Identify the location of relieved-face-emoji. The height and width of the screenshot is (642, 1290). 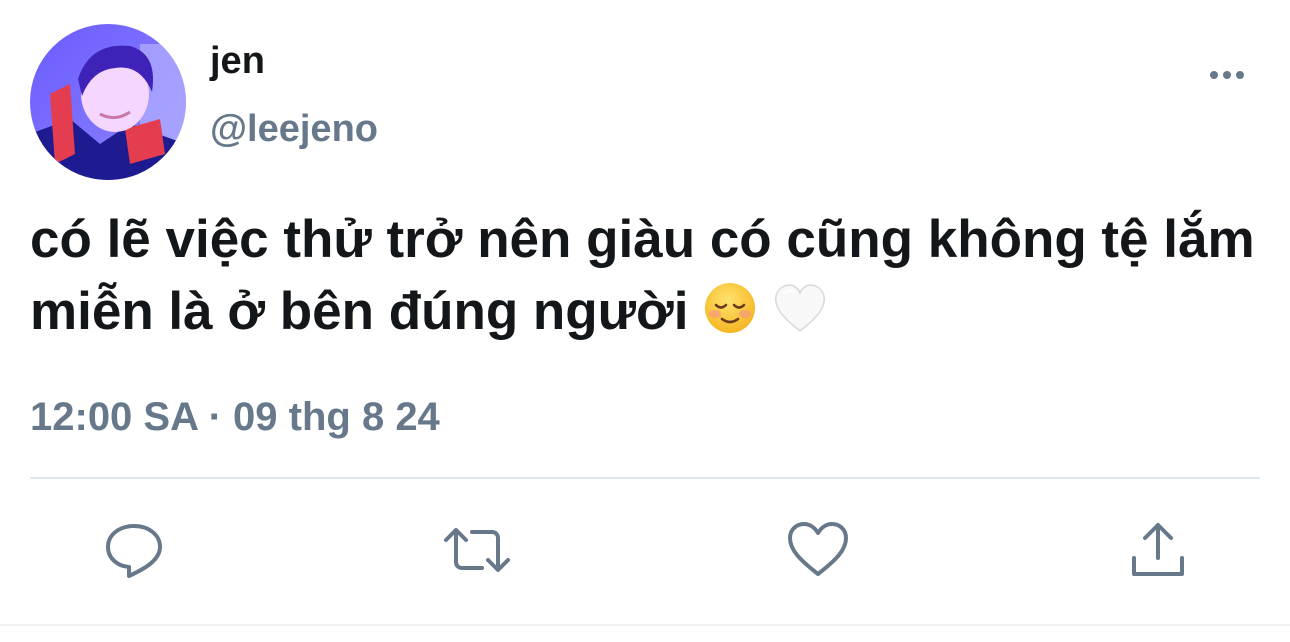
(730, 308).